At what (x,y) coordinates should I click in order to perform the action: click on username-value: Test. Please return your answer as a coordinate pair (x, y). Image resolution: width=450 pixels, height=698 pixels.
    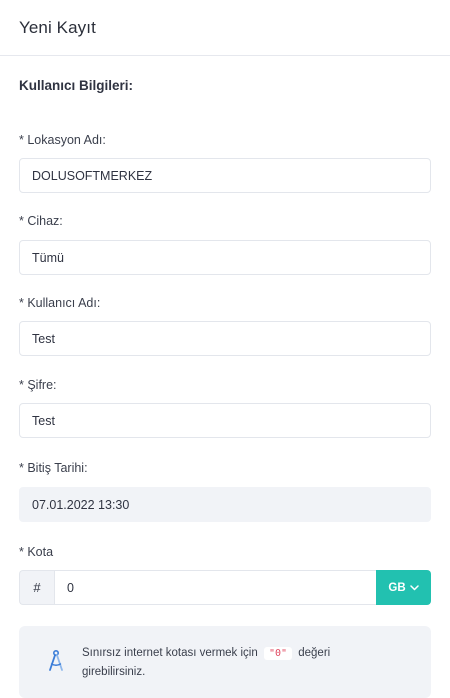
    Looking at the image, I should click on (43, 338).